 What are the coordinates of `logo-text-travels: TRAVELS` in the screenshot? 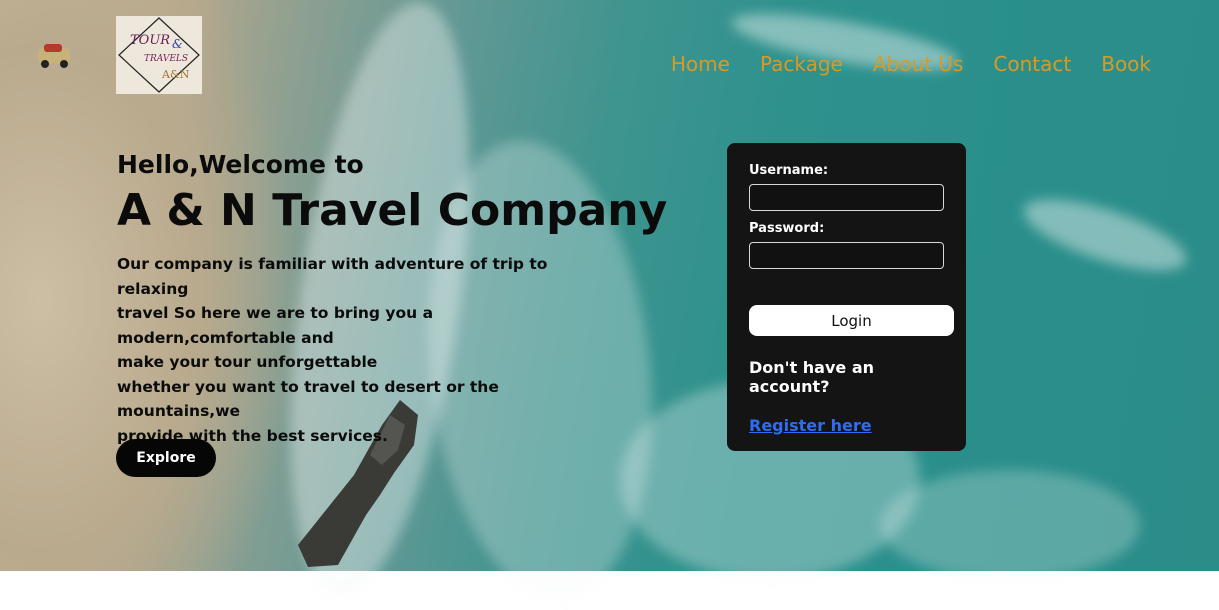 It's located at (166, 59).